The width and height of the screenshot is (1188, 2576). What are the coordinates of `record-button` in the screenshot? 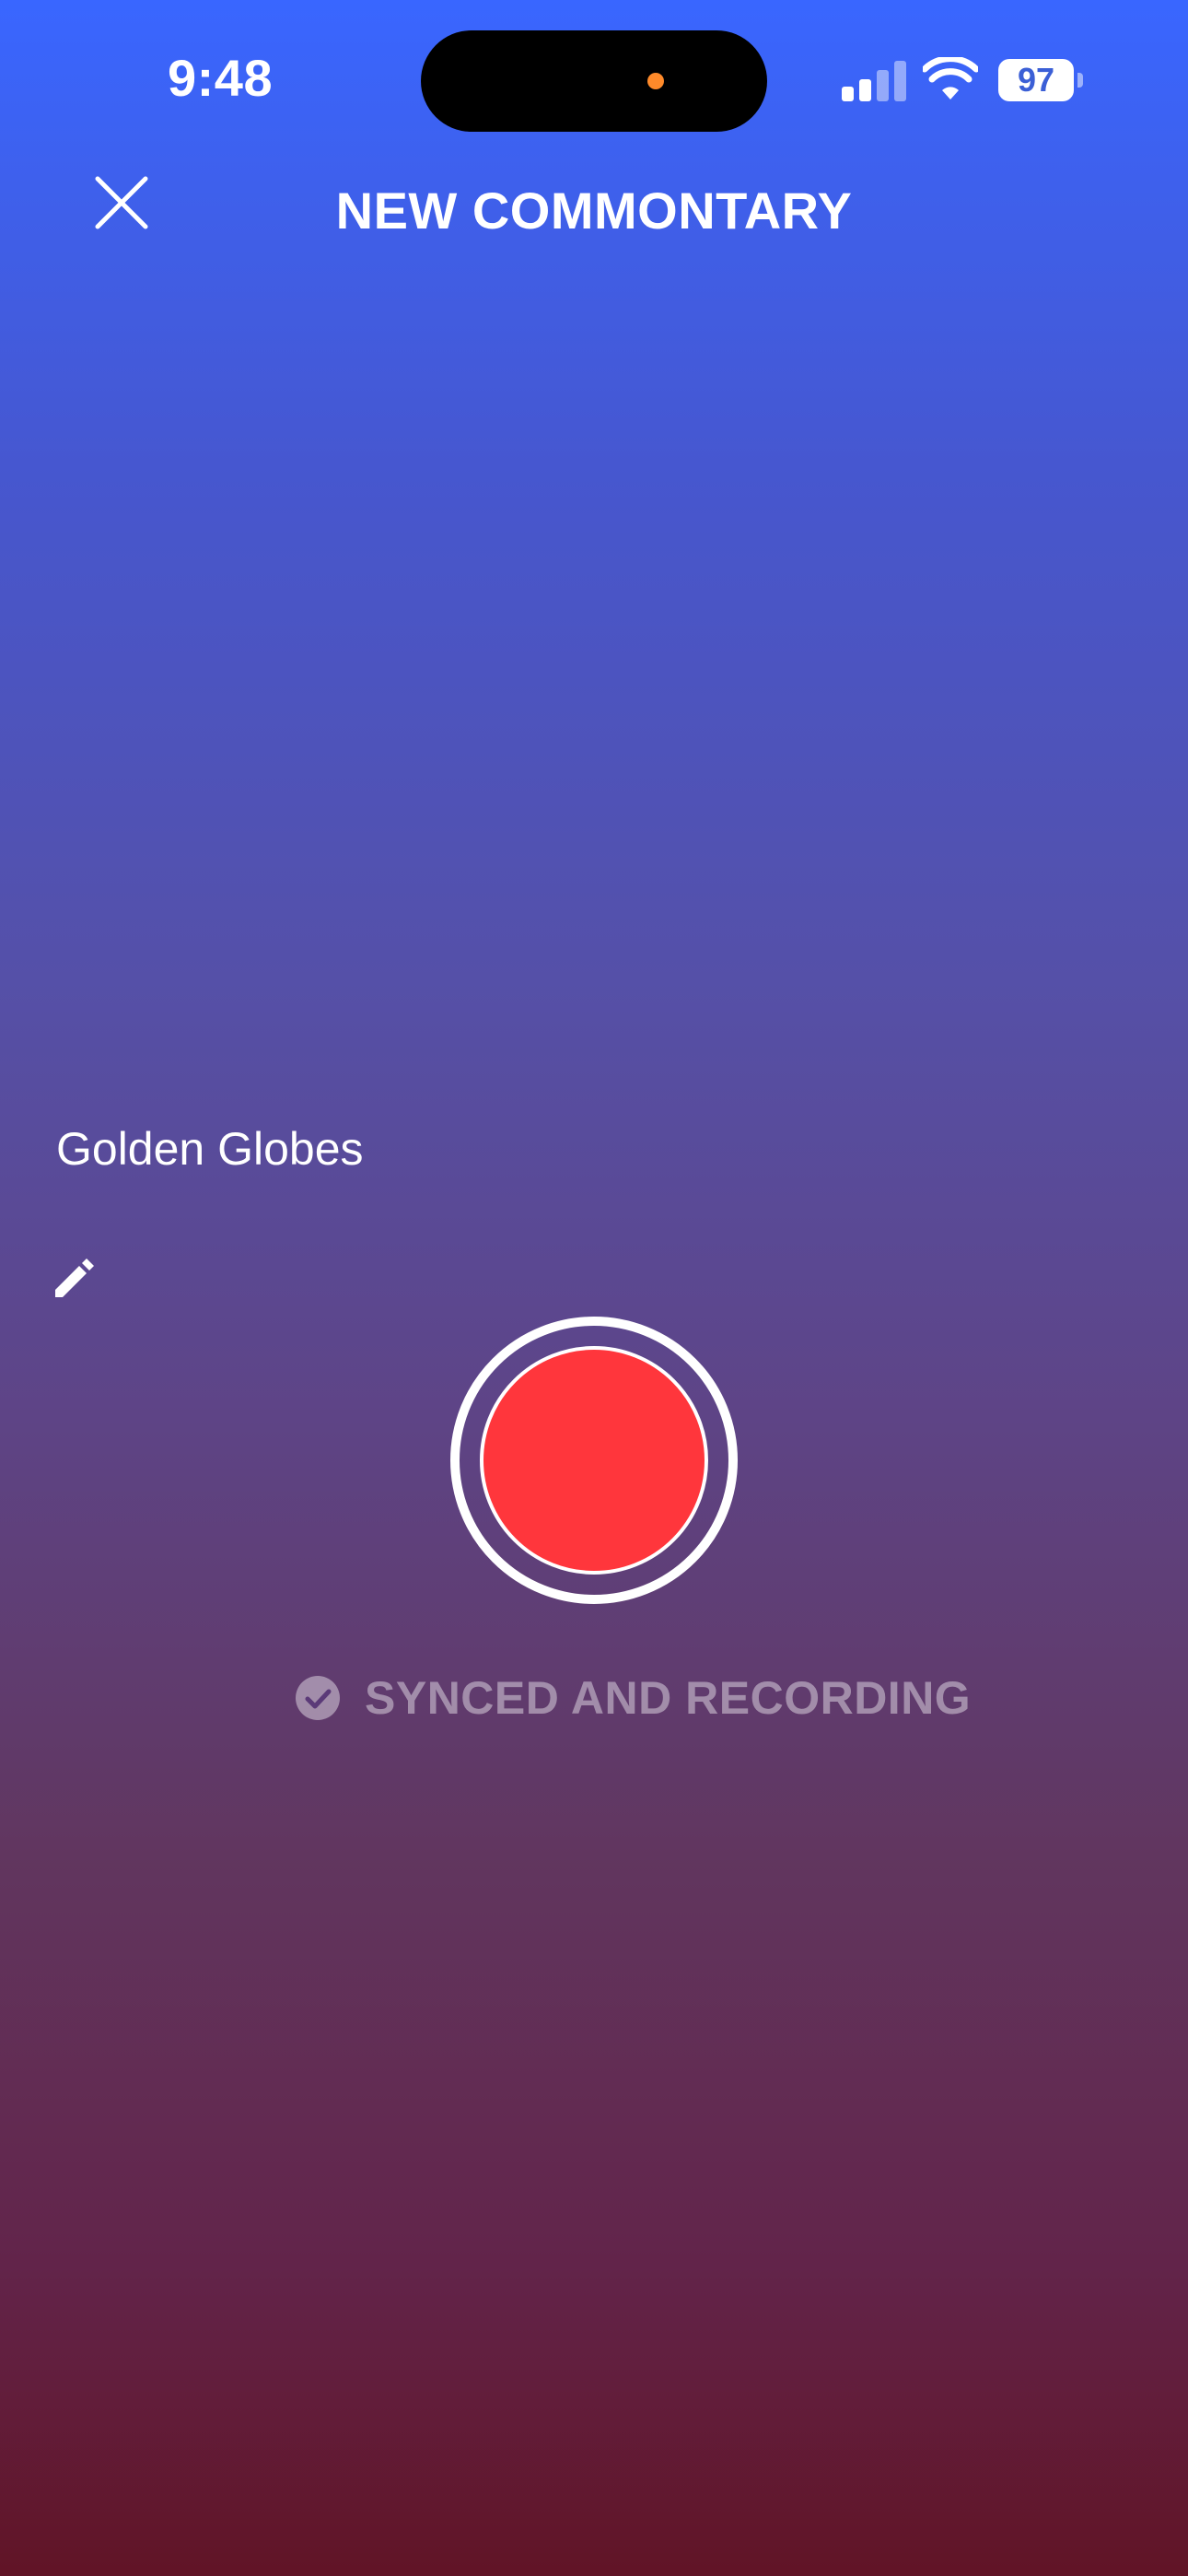 It's located at (594, 1460).